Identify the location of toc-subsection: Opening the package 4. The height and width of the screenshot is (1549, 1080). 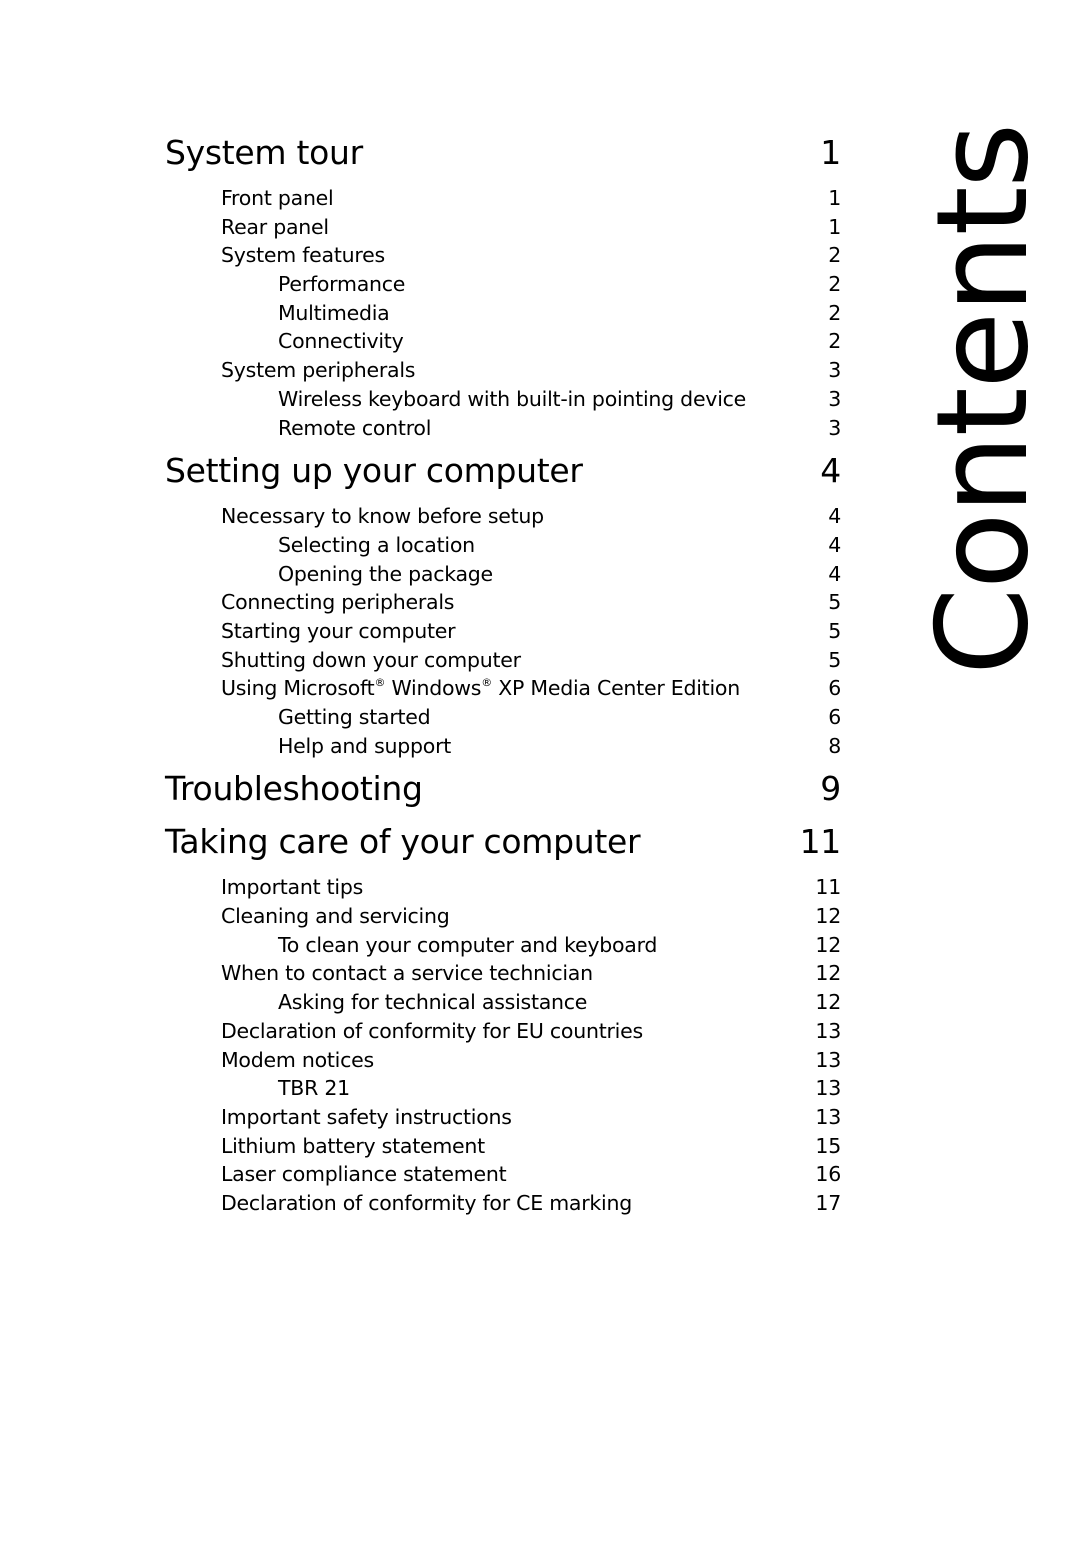
(503, 574).